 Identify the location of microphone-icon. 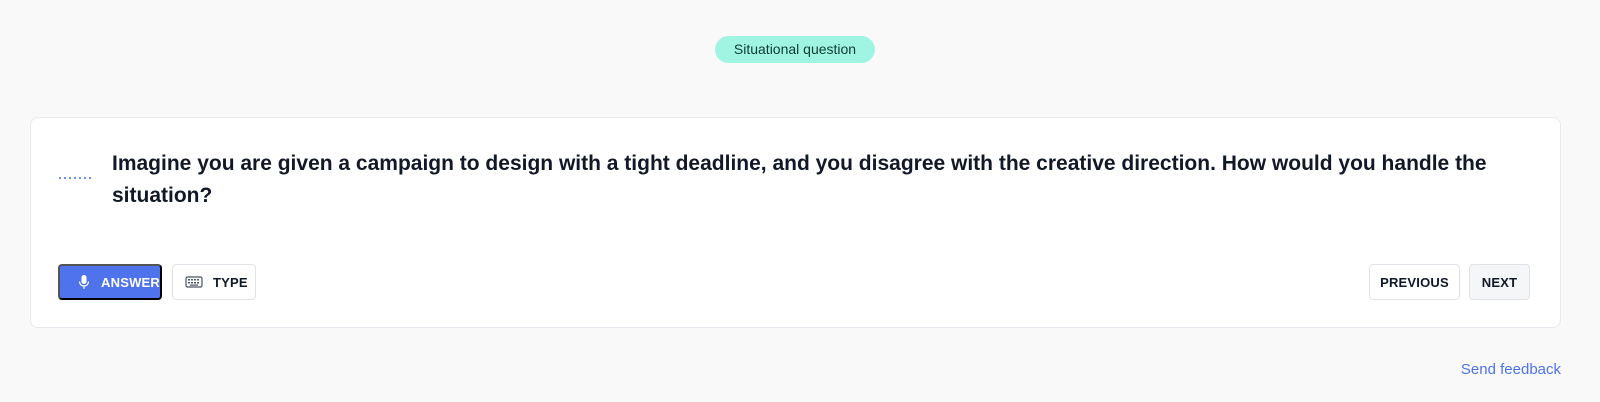
(84, 282).